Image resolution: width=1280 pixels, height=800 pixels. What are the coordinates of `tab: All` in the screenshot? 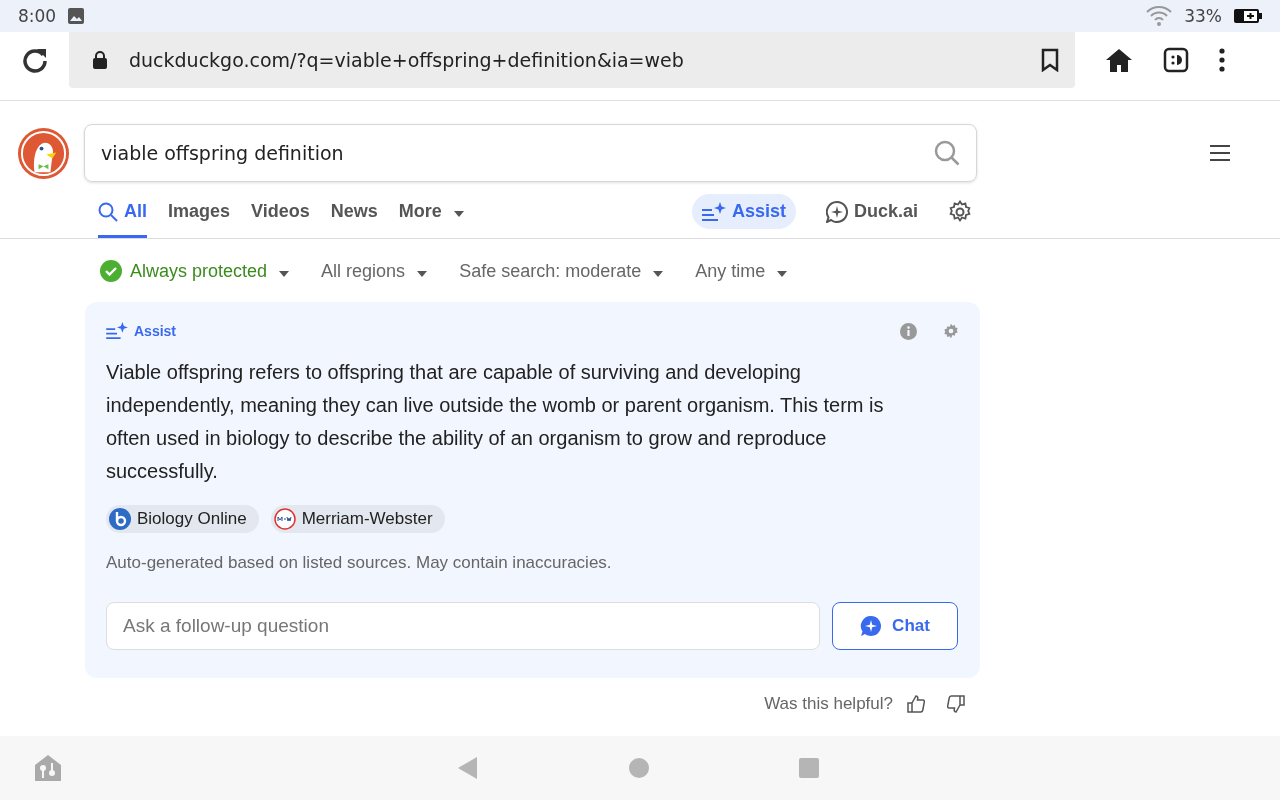 It's located at (122, 211).